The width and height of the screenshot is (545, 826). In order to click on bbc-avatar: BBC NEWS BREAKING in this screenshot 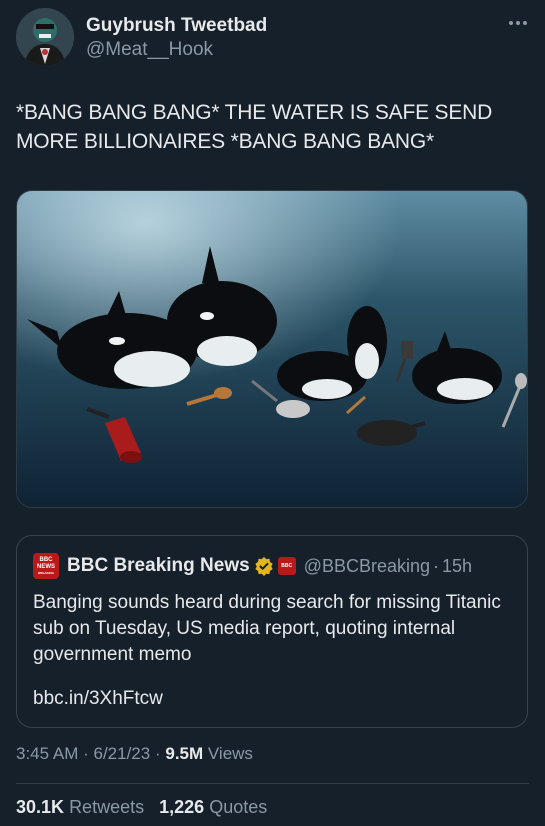, I will do `click(46, 566)`.